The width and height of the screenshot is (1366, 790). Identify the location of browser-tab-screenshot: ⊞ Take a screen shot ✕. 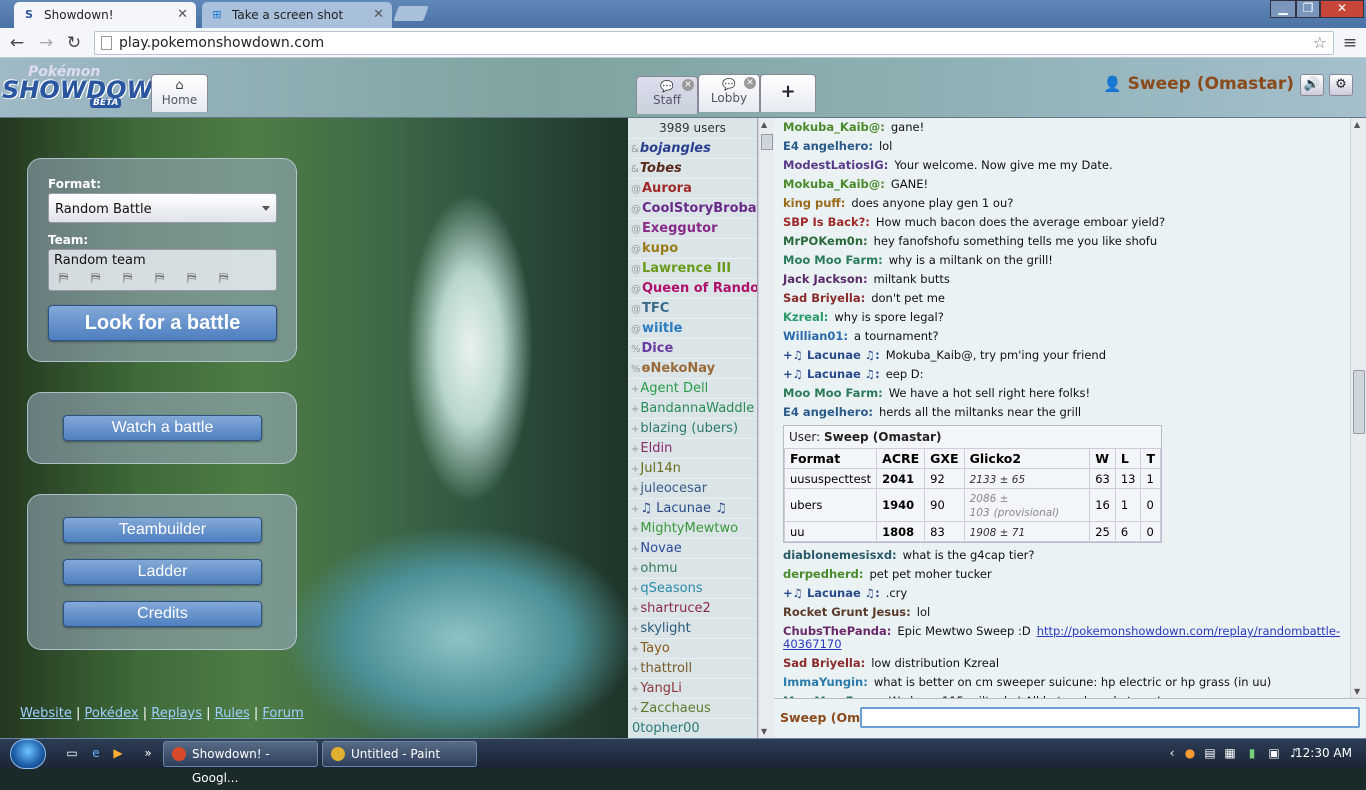
(297, 15).